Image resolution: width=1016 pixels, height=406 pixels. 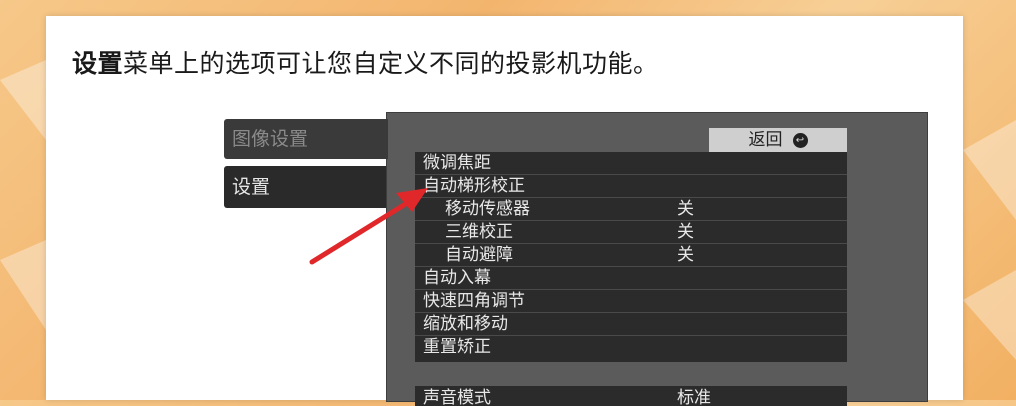 What do you see at coordinates (631, 324) in the screenshot?
I see `menu-item-zoom-shift: 缩放和移动` at bounding box center [631, 324].